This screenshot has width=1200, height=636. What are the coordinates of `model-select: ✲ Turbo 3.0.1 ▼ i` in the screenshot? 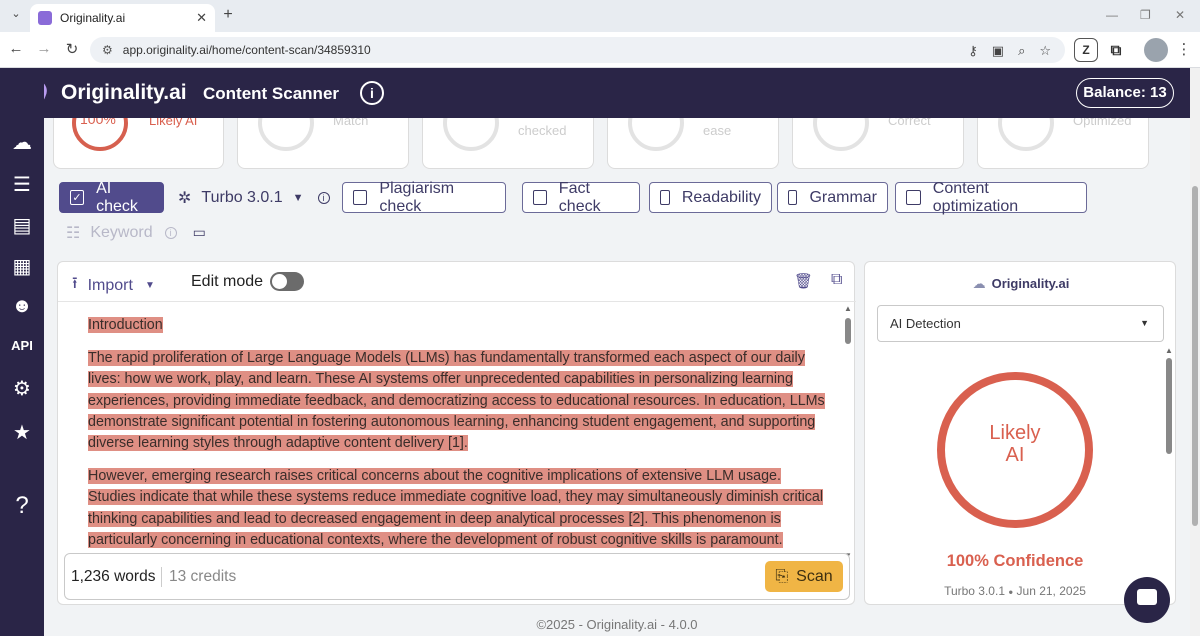 It's located at (254, 197).